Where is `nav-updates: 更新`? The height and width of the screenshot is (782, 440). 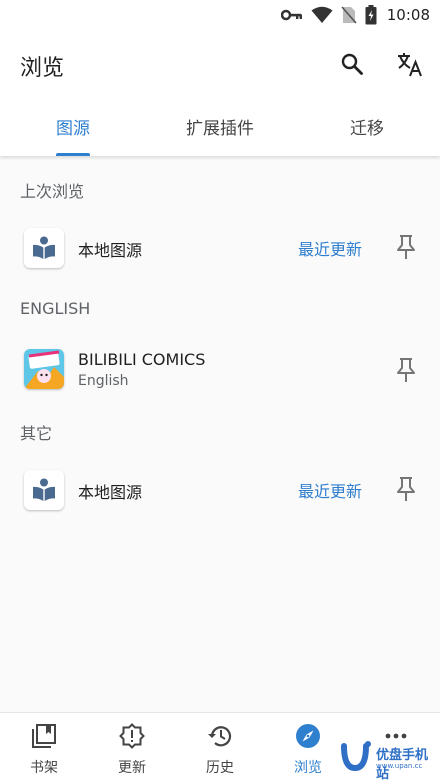 nav-updates: 更新 is located at coordinates (132, 747).